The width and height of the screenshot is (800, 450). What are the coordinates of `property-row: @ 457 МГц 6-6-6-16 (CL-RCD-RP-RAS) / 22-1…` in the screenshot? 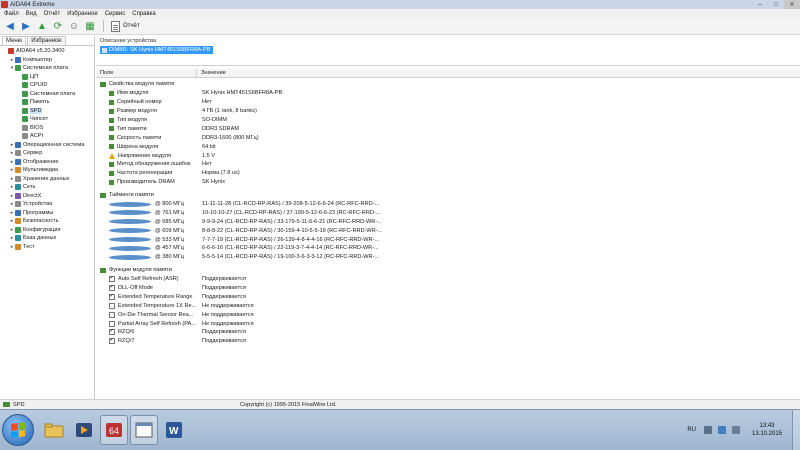 It's located at (448, 248).